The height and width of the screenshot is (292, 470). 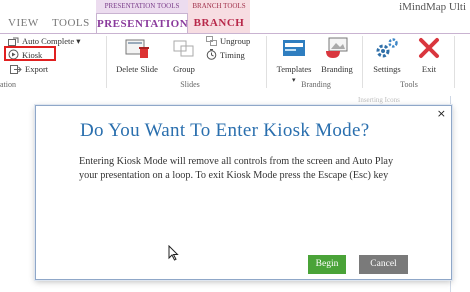 I want to click on settings-label: Settings, so click(x=387, y=69).